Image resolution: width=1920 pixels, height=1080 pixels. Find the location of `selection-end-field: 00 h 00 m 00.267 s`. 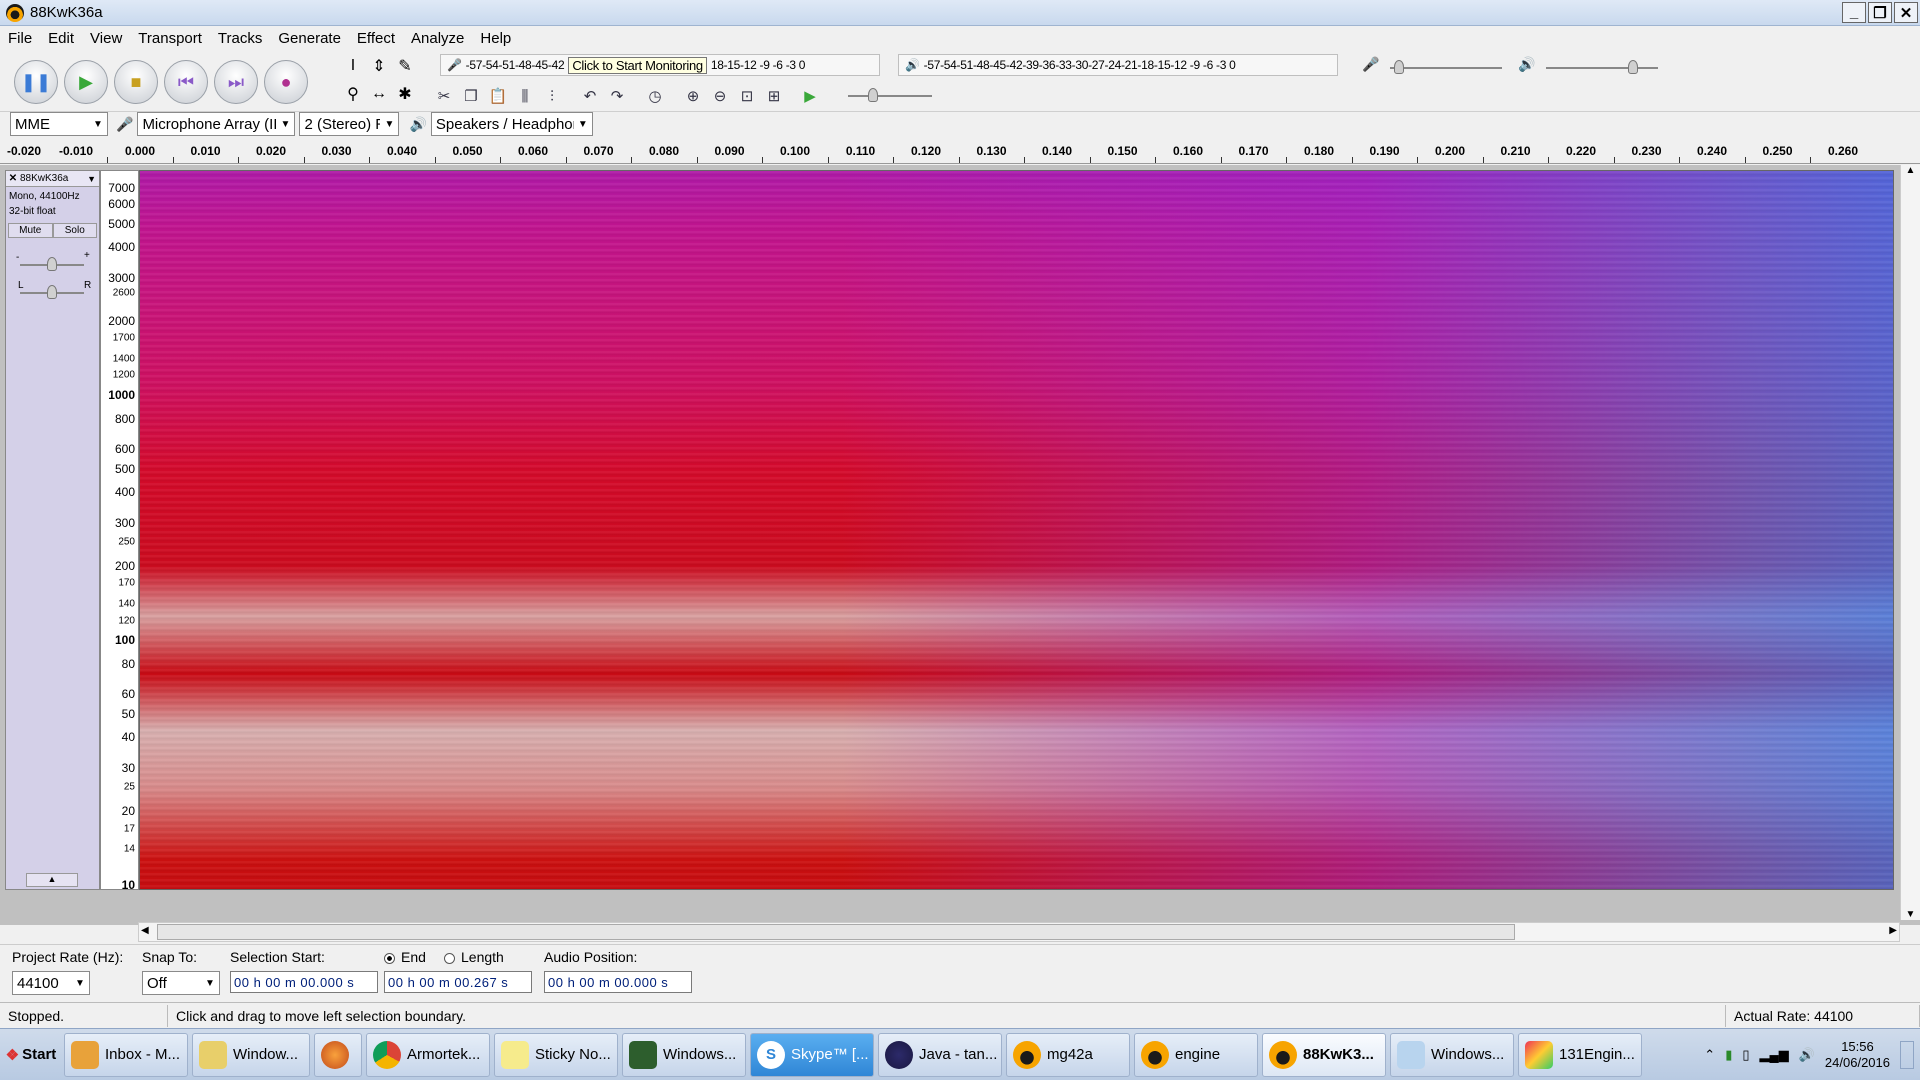

selection-end-field: 00 h 00 m 00.267 s is located at coordinates (458, 982).